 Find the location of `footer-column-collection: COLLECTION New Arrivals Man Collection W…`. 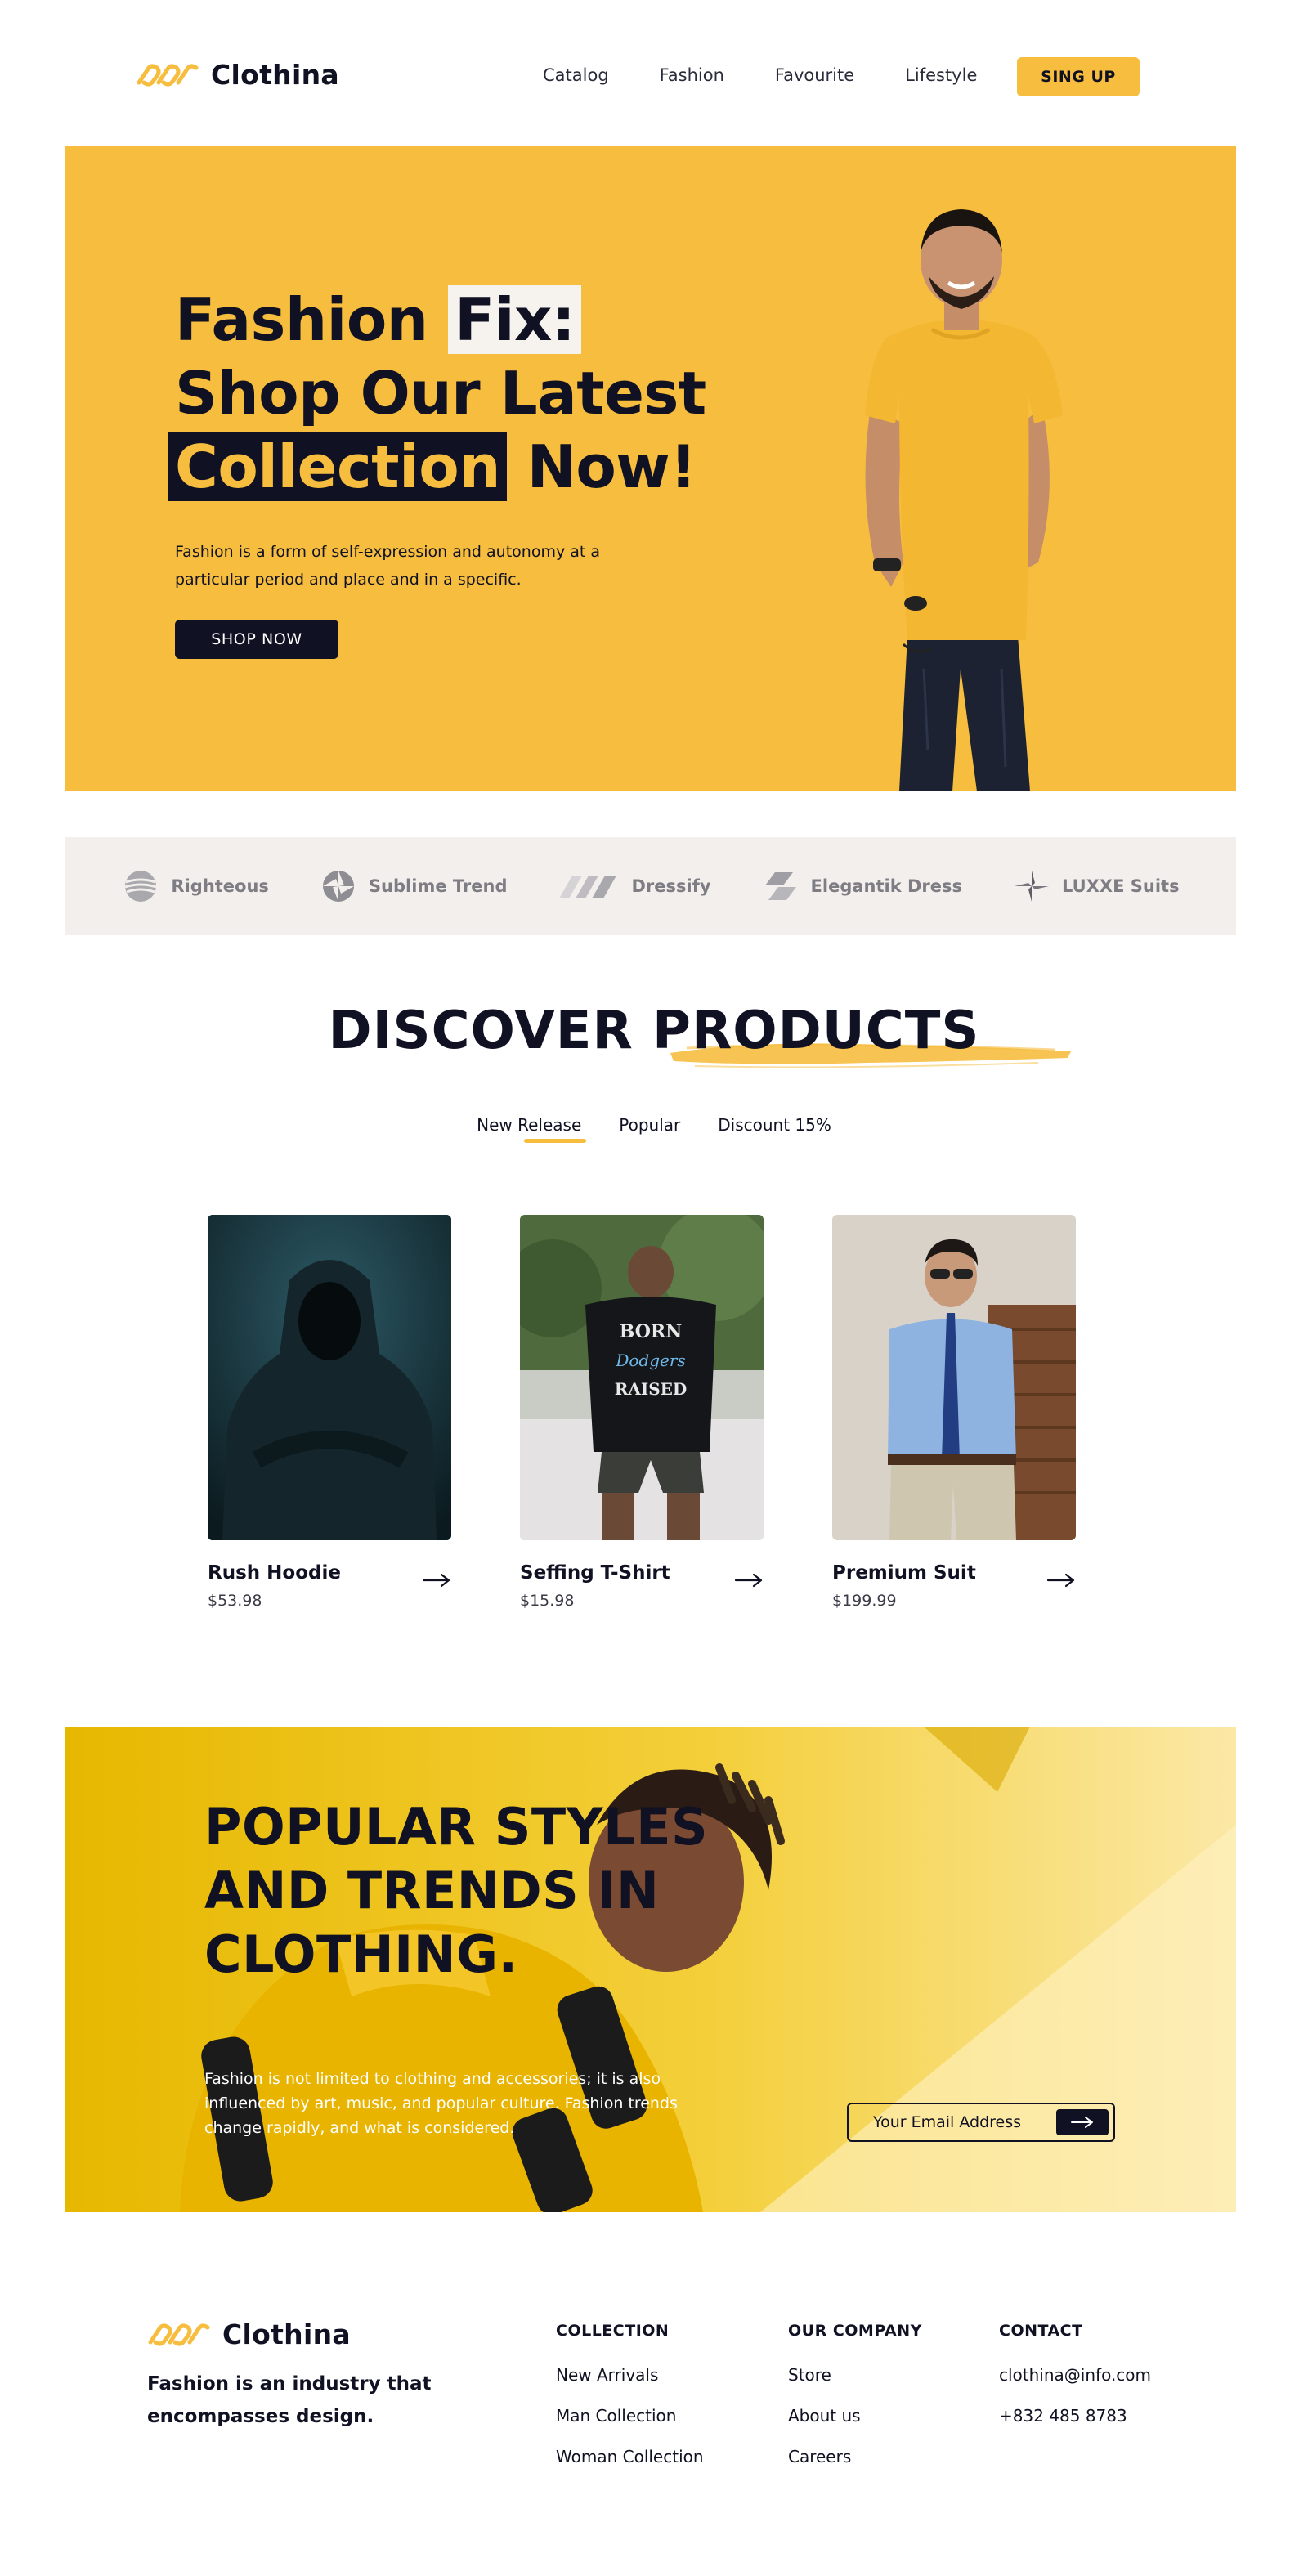

footer-column-collection: COLLECTION New Arrivals Man Collection W… is located at coordinates (630, 2405).